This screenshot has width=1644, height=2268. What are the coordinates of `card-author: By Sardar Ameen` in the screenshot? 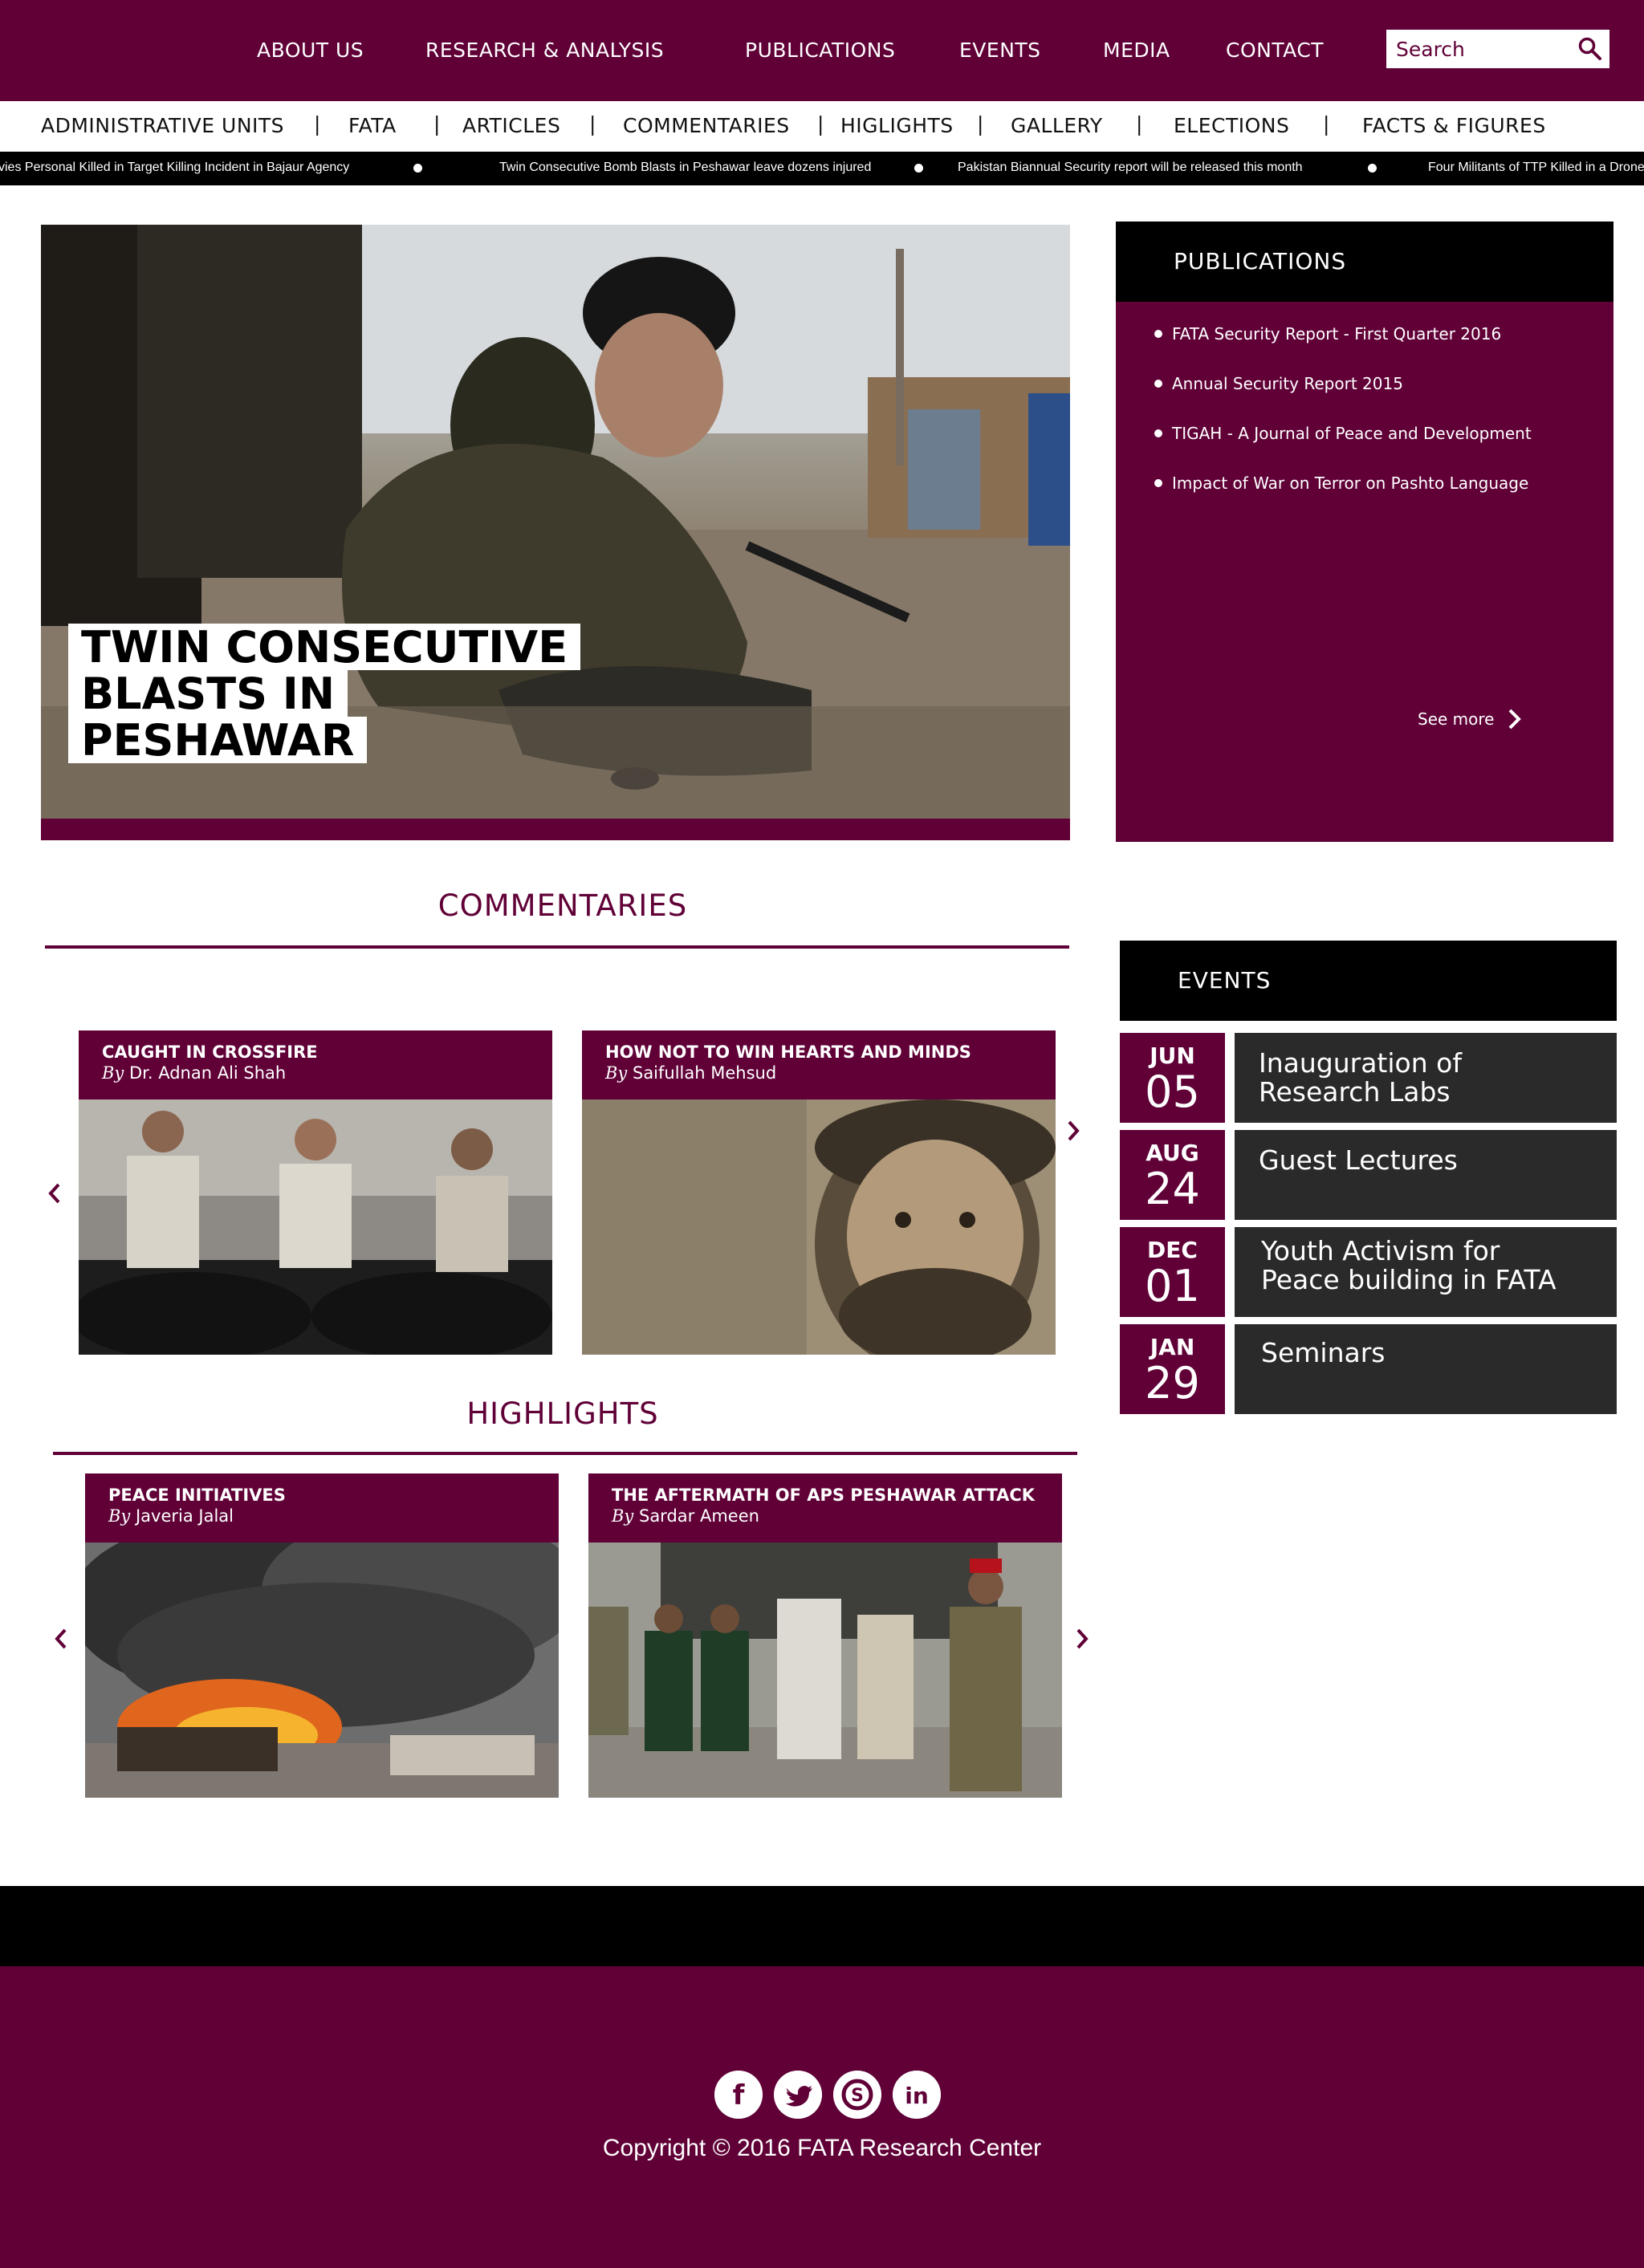 It's located at (685, 1516).